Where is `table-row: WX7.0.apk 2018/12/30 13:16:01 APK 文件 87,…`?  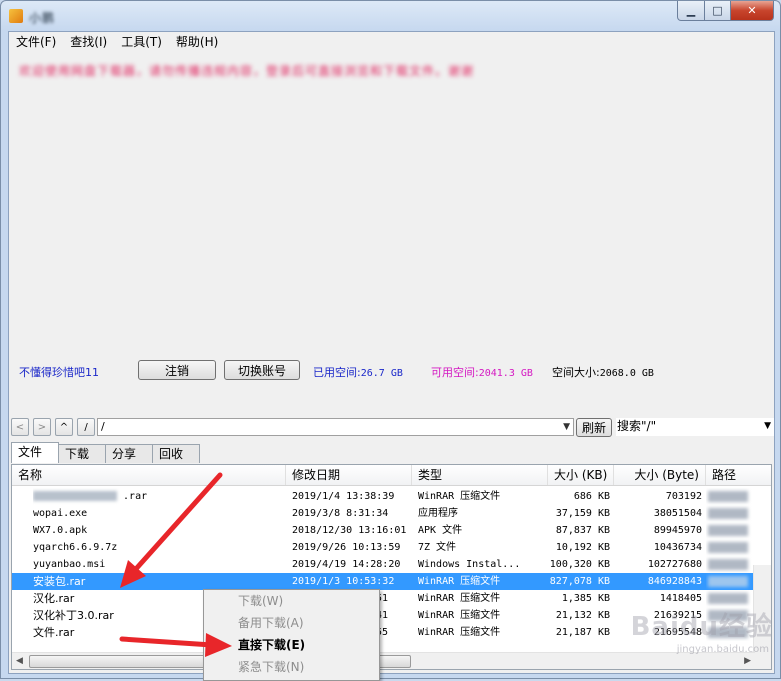 table-row: WX7.0.apk 2018/12/30 13:16:01 APK 文件 87,… is located at coordinates (391, 530).